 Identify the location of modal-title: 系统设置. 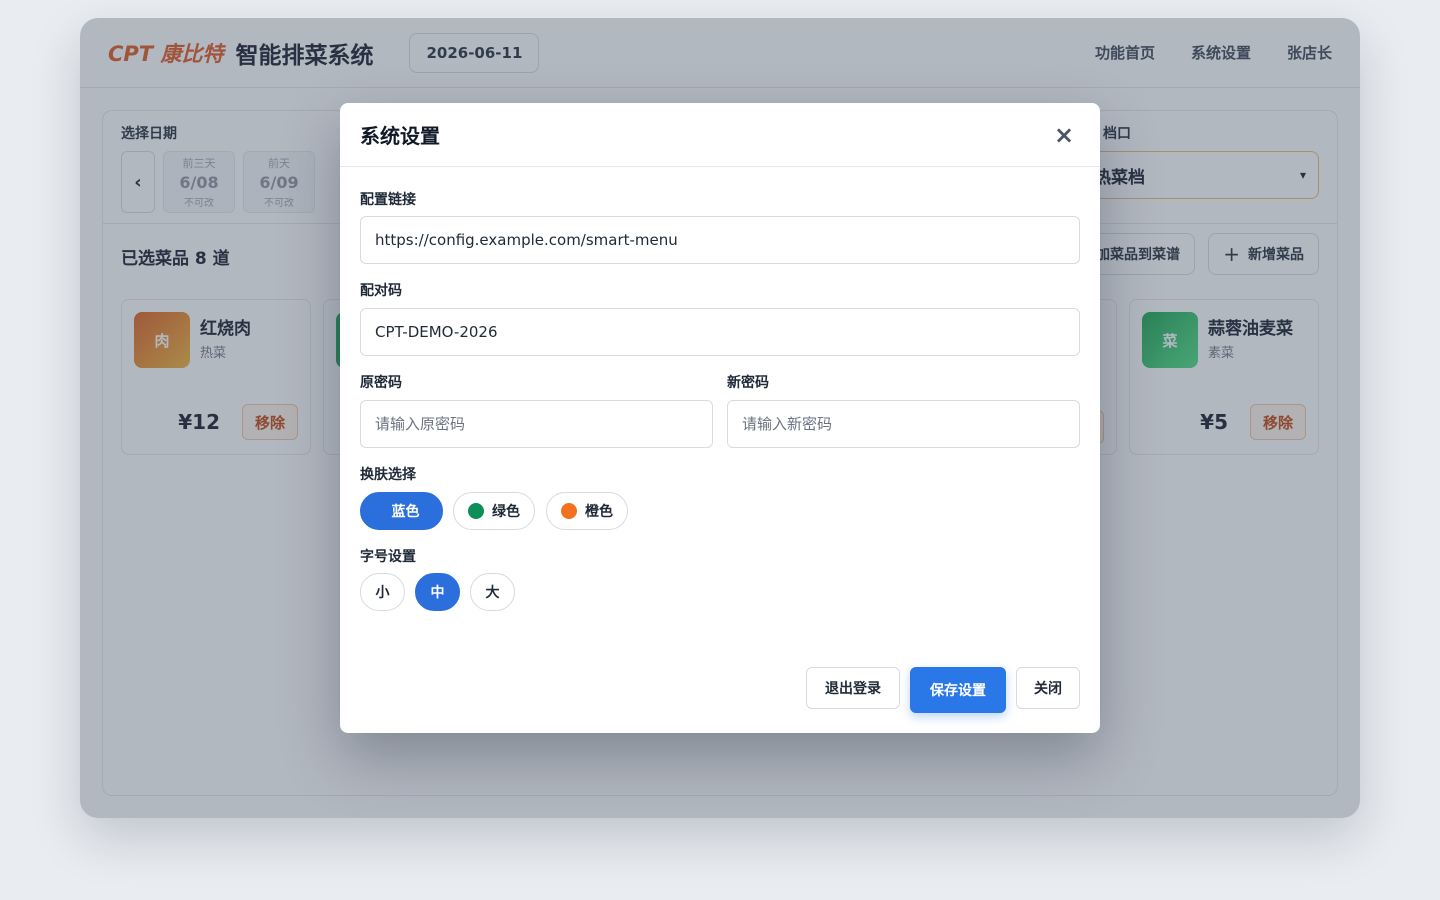
(400, 136).